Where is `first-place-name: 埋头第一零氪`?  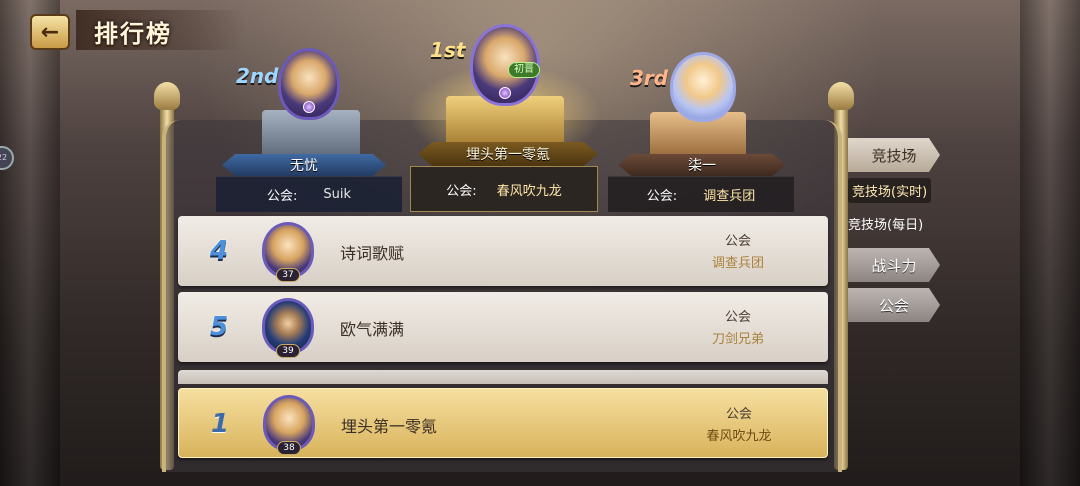
first-place-name: 埋头第一零氪 is located at coordinates (508, 154).